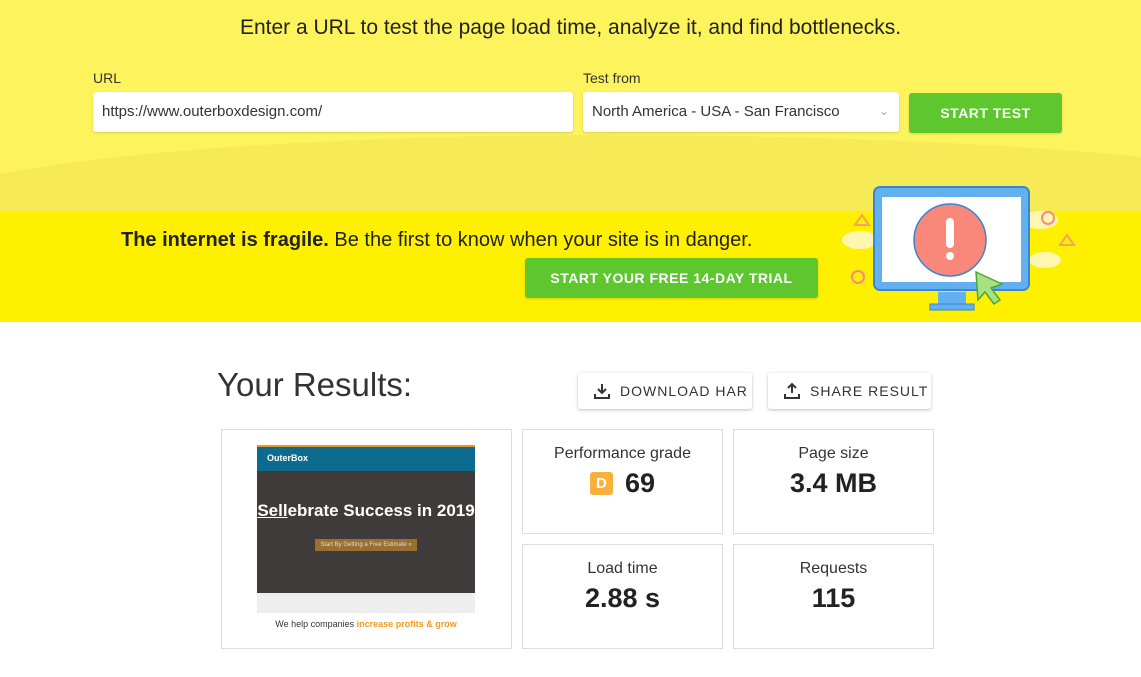  What do you see at coordinates (381, 510) in the screenshot?
I see `headline-rest: ebrate Success in 2019` at bounding box center [381, 510].